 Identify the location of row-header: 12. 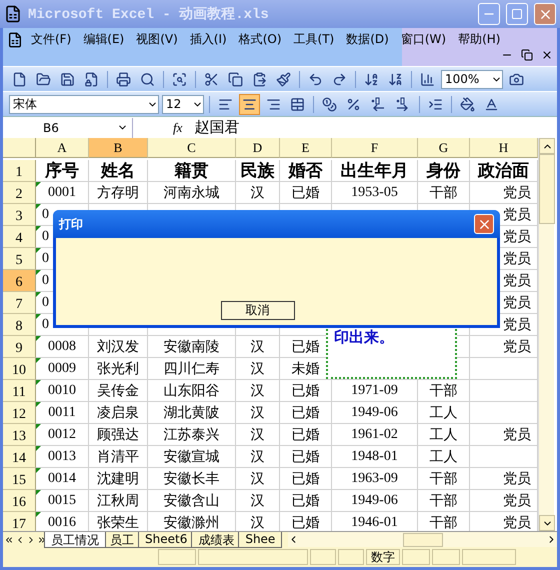
(19, 413).